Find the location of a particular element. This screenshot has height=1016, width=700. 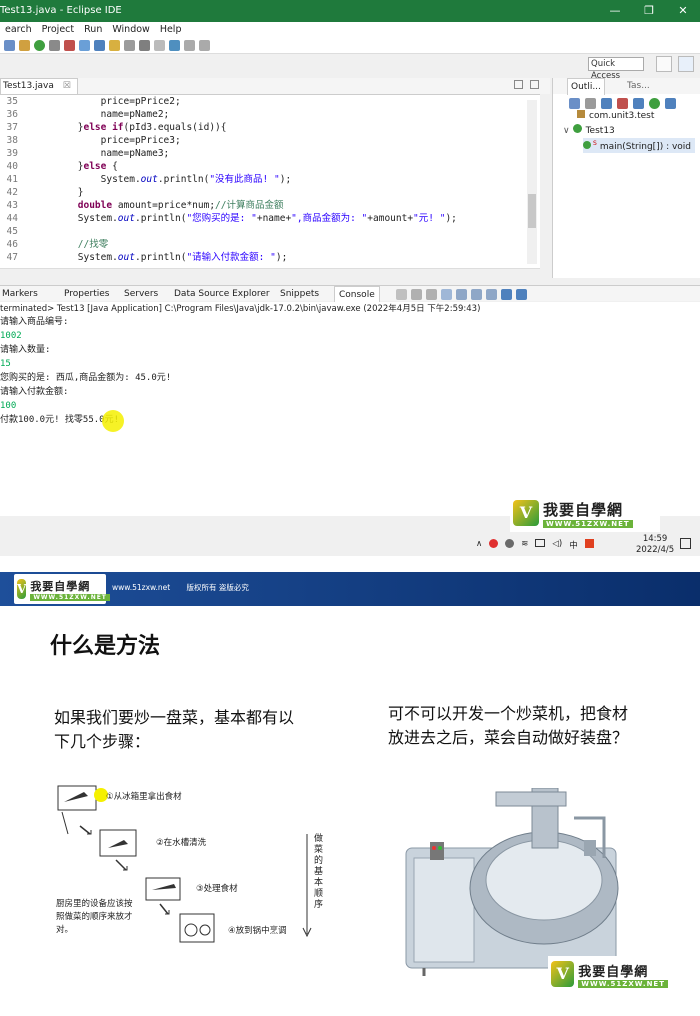

hide-static-icon is located at coordinates (622, 103).